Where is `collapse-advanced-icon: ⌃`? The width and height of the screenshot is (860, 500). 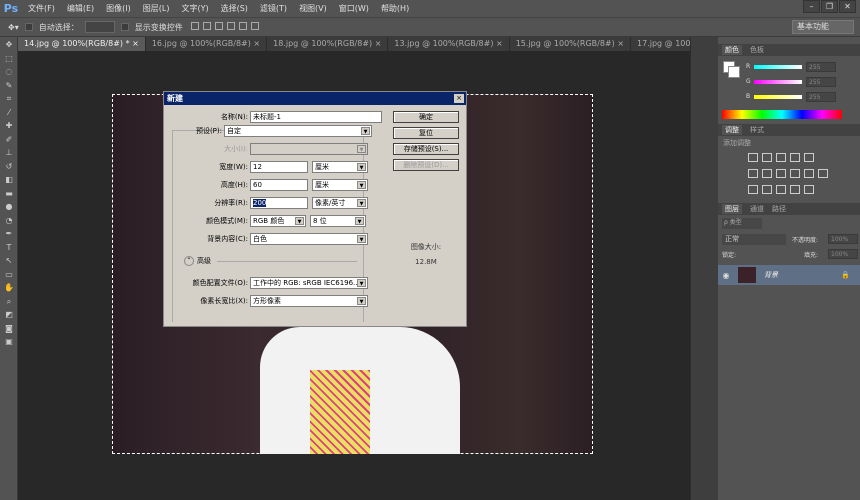
collapse-advanced-icon: ⌃ is located at coordinates (189, 261).